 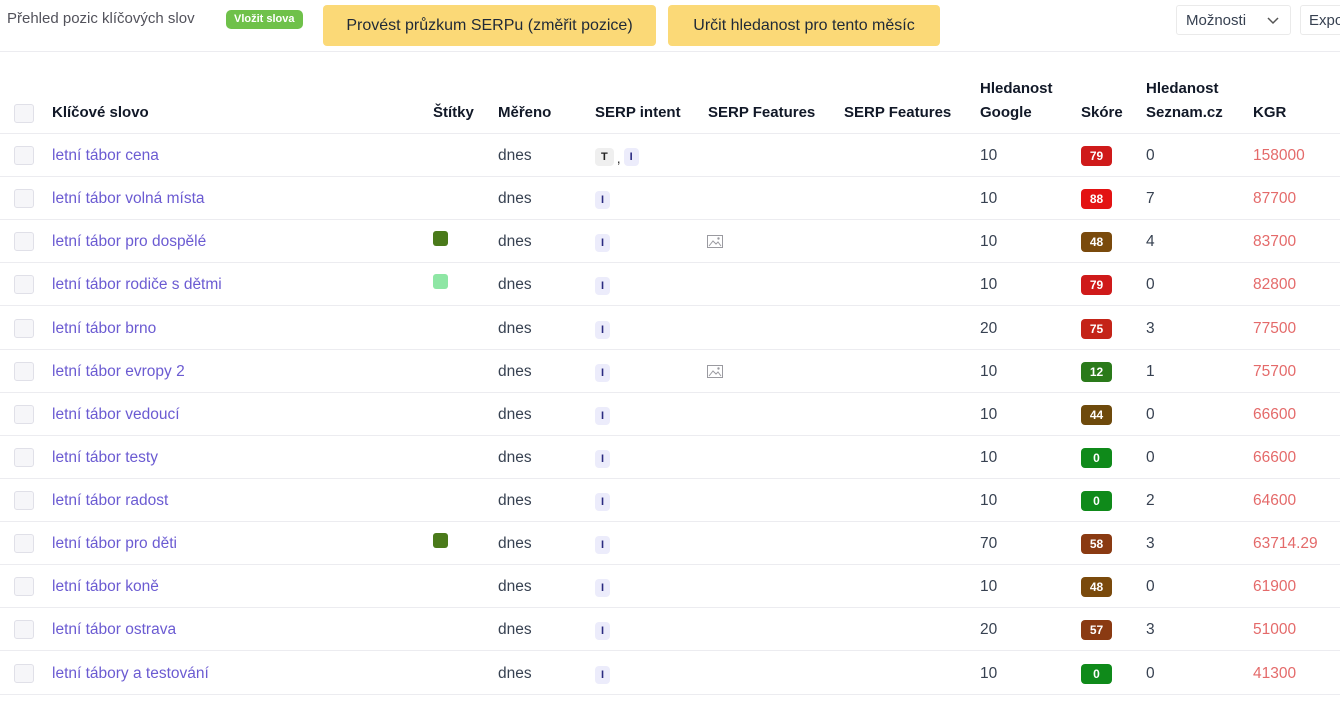 I want to click on search-volume-button: Určit hledanost pro tento měsíc, so click(x=804, y=25).